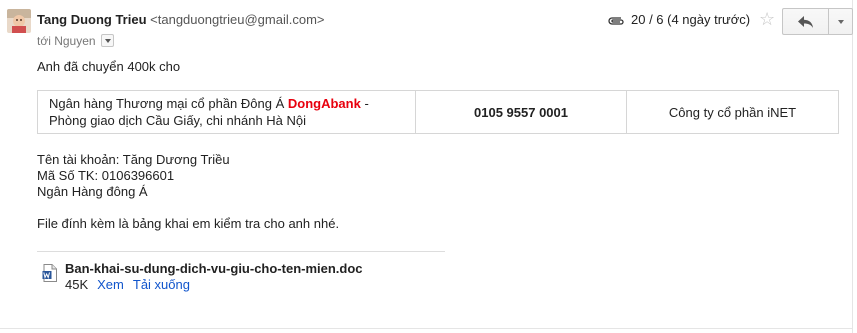  I want to click on message-date: 20 / 6 (4 ngày trước), so click(691, 19).